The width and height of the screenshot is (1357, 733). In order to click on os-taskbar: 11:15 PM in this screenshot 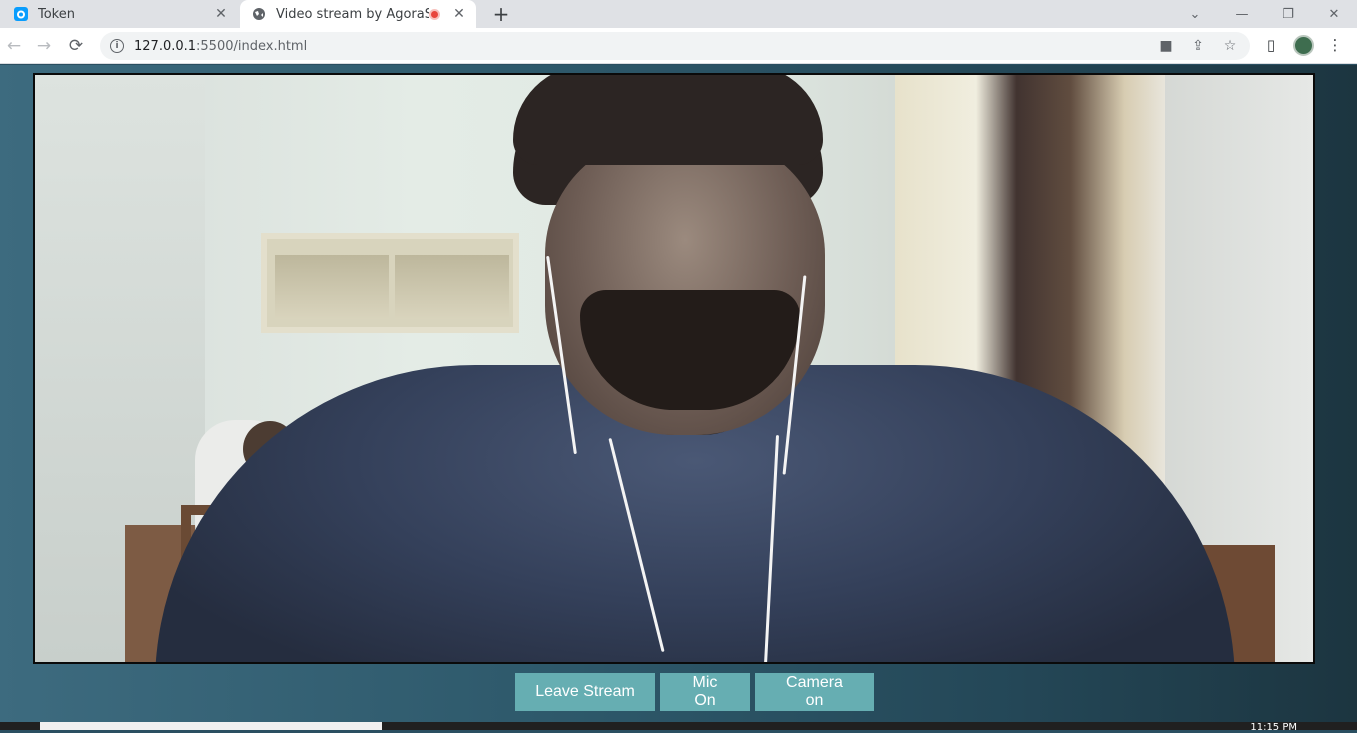, I will do `click(678, 727)`.